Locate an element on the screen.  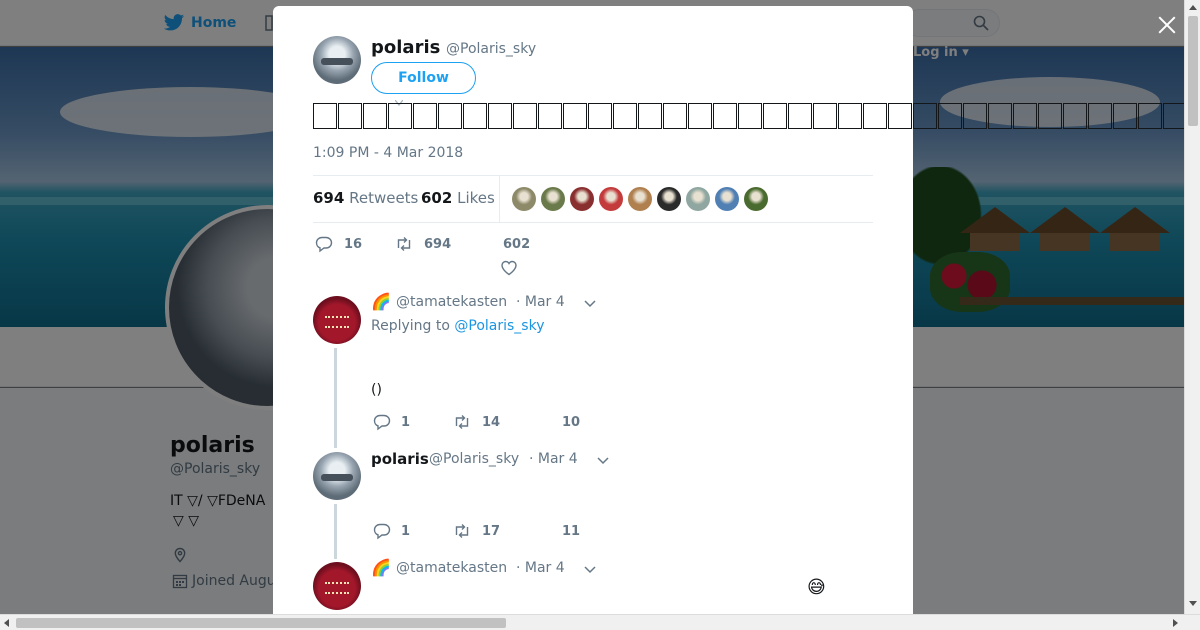
author-avatar is located at coordinates (337, 60).